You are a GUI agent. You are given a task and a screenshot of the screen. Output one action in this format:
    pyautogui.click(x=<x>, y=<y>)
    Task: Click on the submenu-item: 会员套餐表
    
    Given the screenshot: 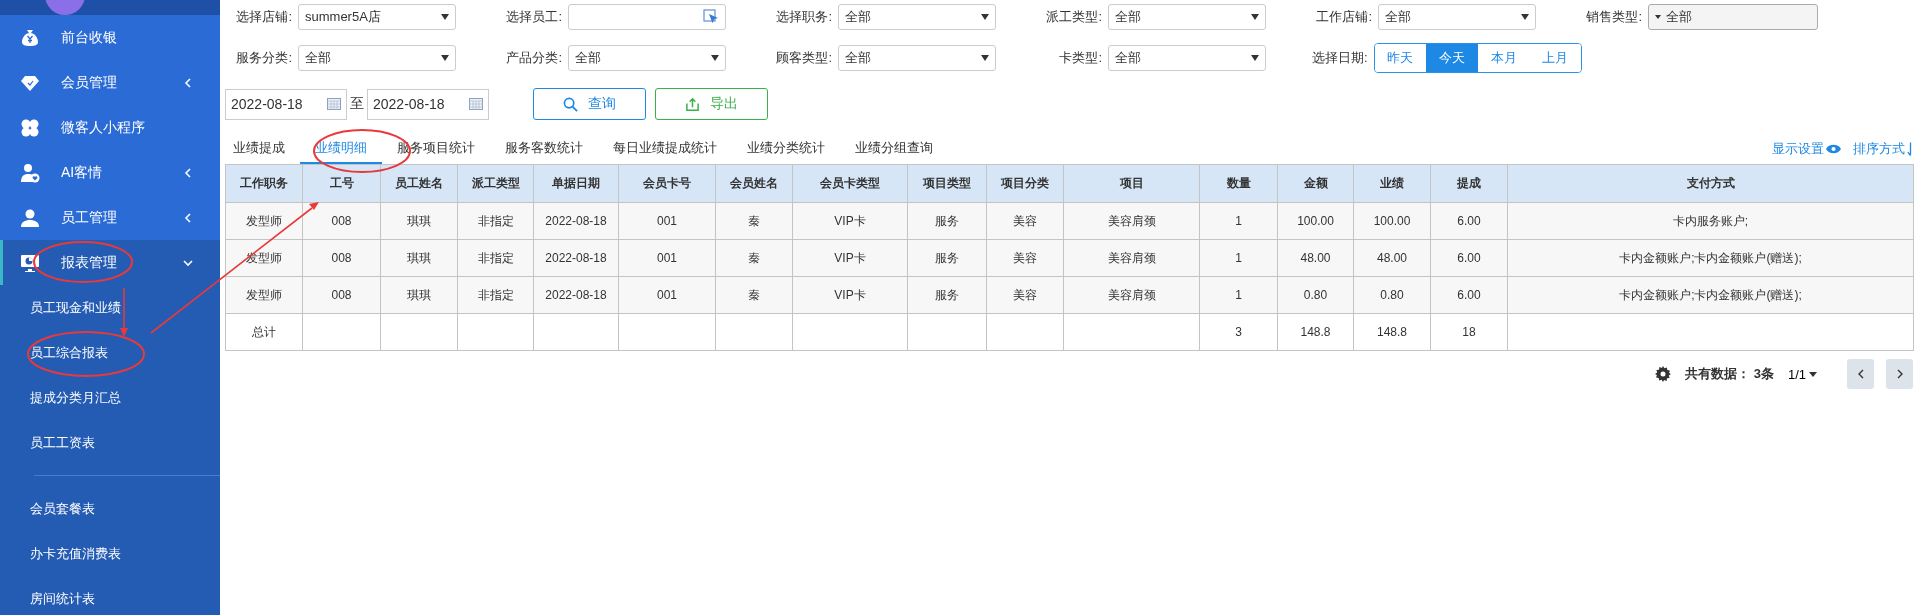 What is the action you would take?
    pyautogui.click(x=110, y=508)
    